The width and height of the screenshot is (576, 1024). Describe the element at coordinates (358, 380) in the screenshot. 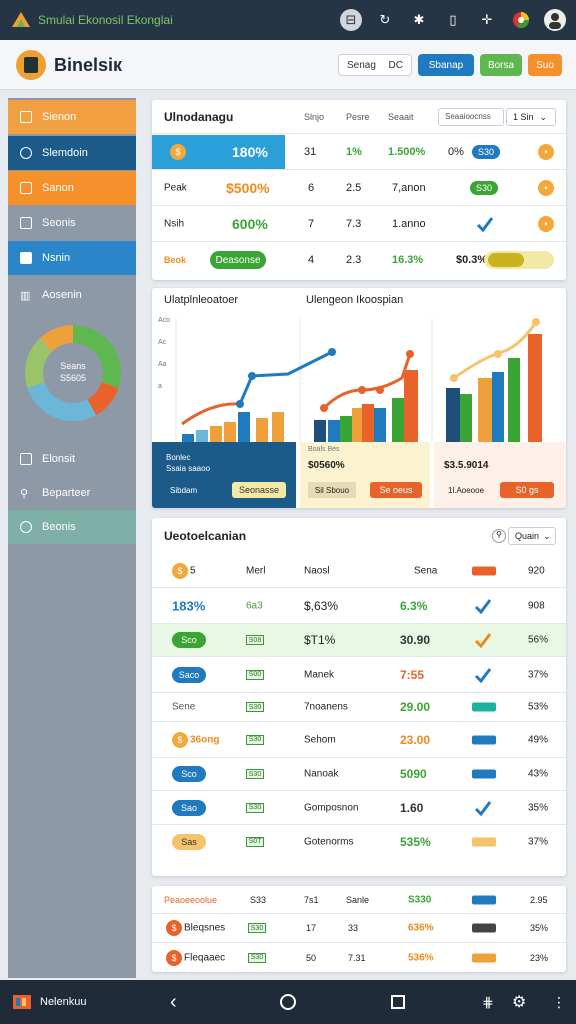

I see `charts-svg` at that location.